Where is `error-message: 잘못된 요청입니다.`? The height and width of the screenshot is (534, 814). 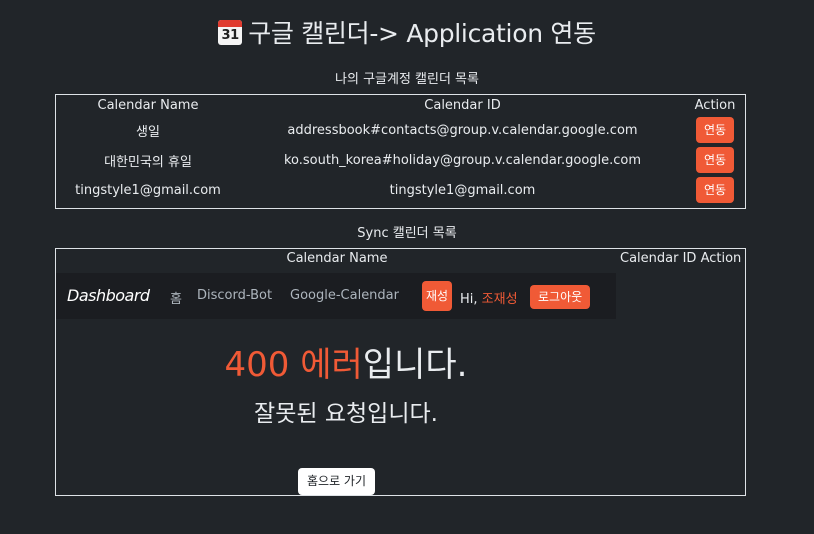
error-message: 잘못된 요청입니다. is located at coordinates (346, 414).